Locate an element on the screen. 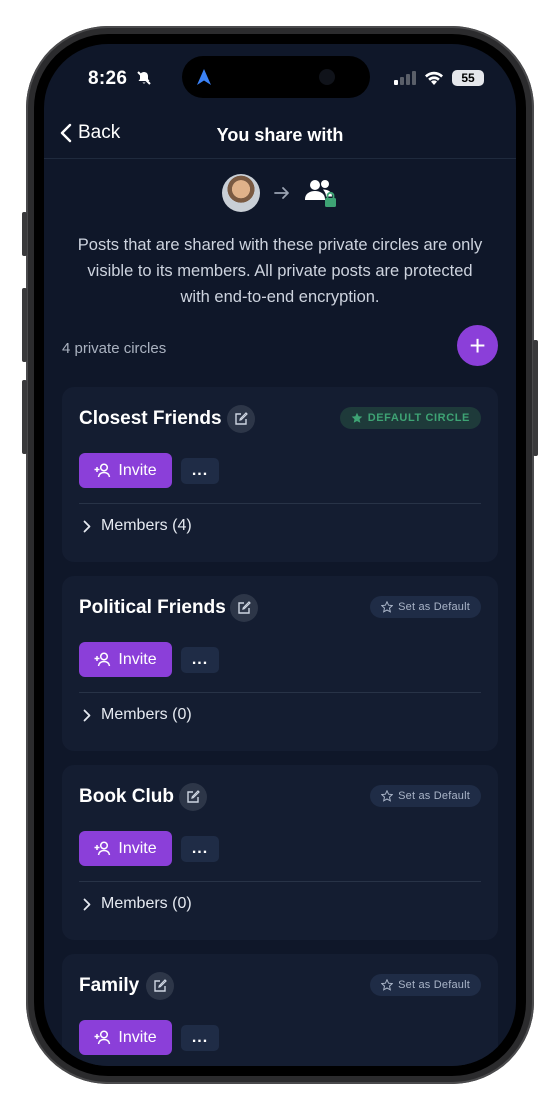 This screenshot has height=1111, width=560. signal-icon is located at coordinates (405, 78).